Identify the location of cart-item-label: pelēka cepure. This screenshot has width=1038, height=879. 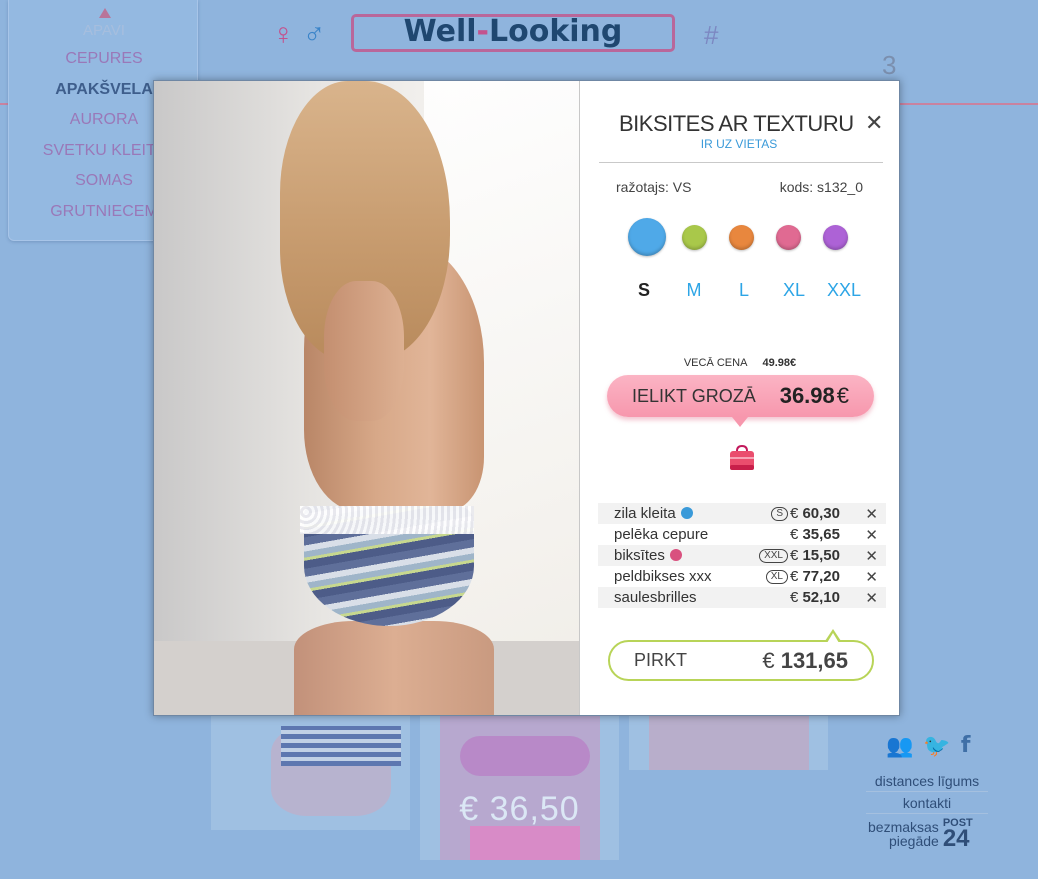
(661, 534).